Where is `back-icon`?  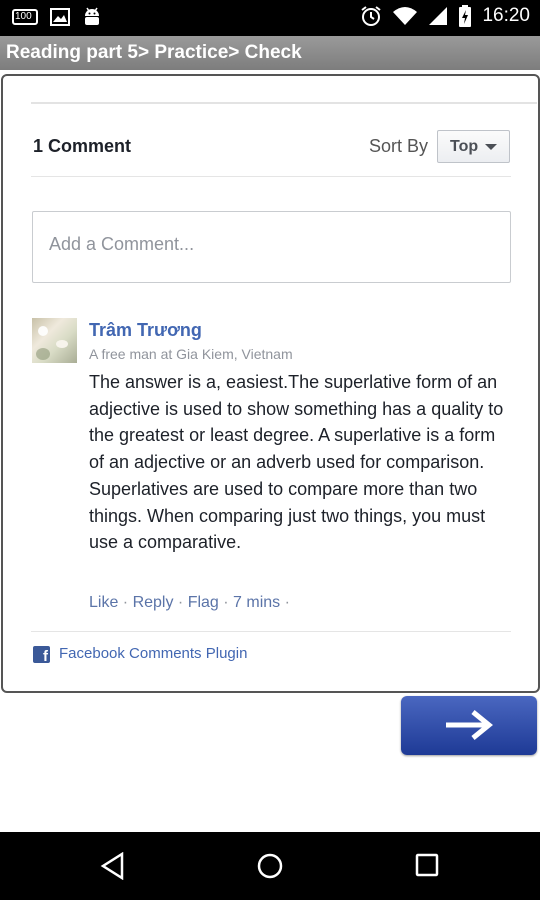 back-icon is located at coordinates (113, 866).